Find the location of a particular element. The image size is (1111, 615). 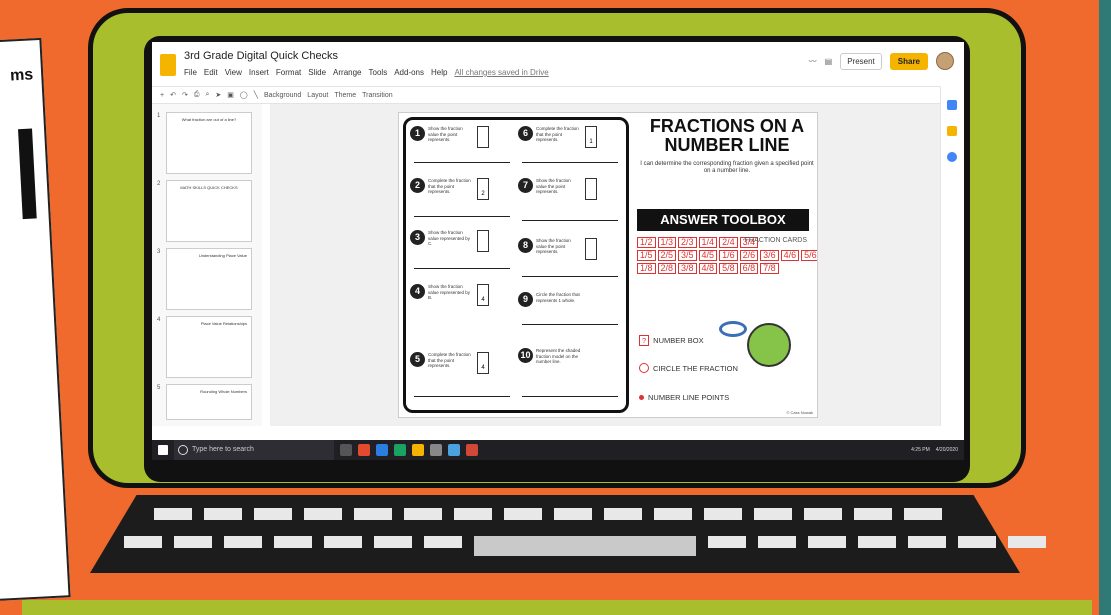

shape-icon: ◯ is located at coordinates (244, 95).